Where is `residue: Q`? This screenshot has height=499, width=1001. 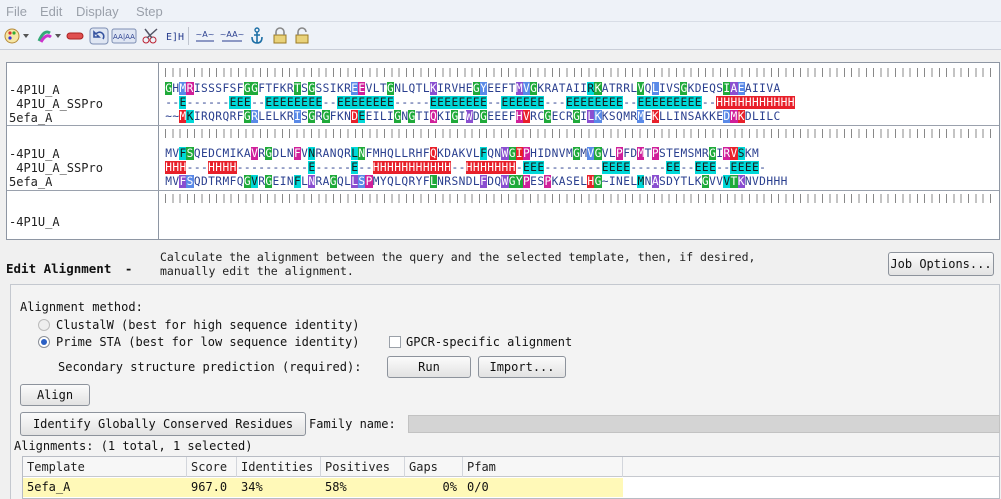
residue: Q is located at coordinates (340, 181).